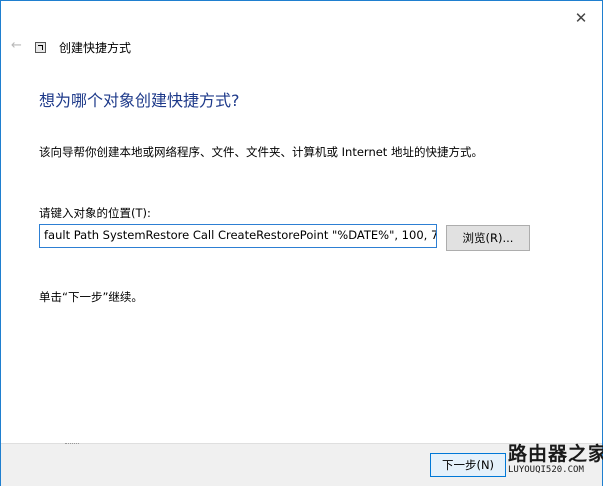 This screenshot has height=486, width=603. I want to click on footer-divider, so click(72, 444).